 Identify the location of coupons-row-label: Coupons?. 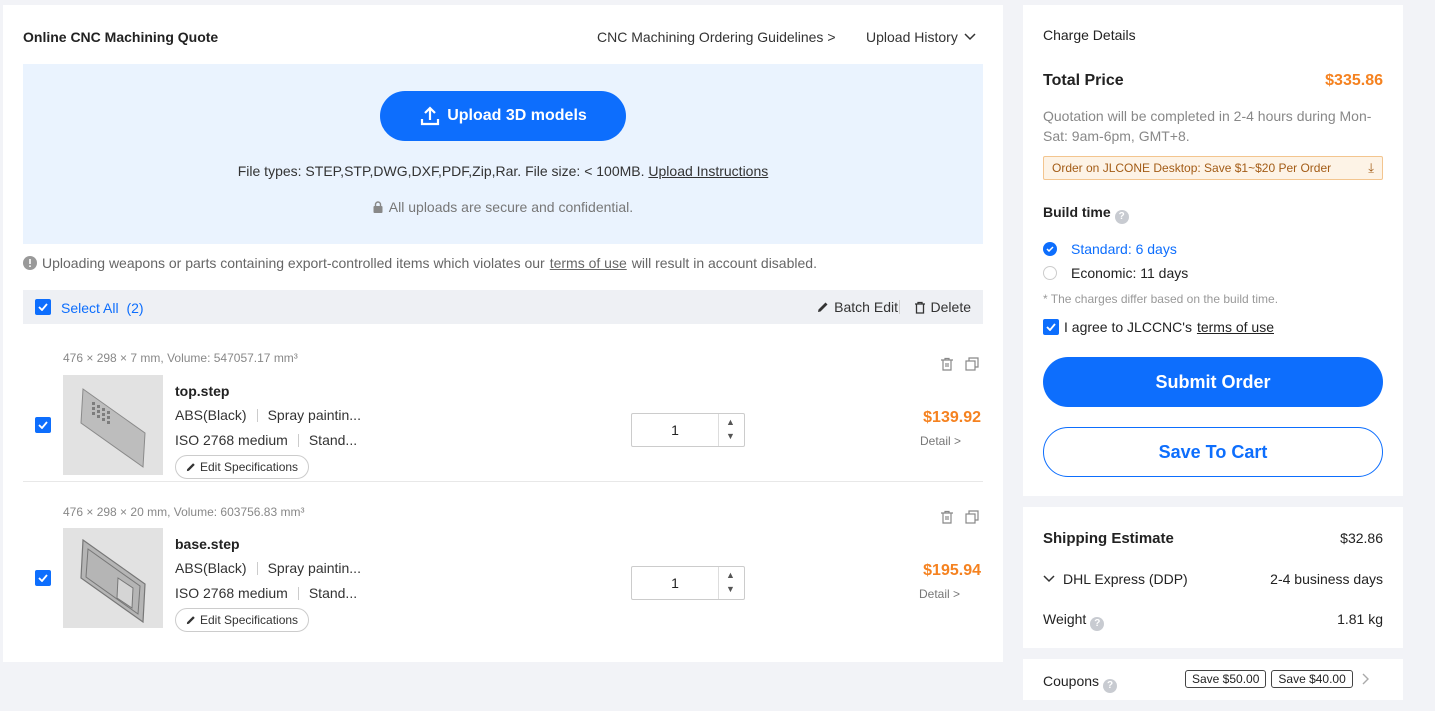
(1080, 683).